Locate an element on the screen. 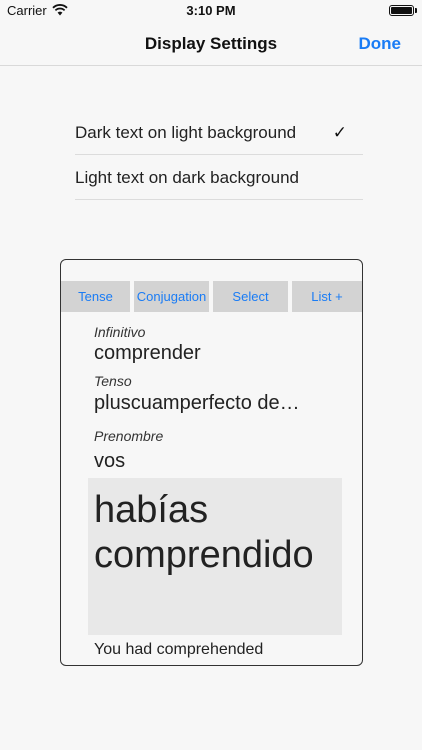 The width and height of the screenshot is (422, 750). option-dark-text: Dark text on light background ✓ is located at coordinates (219, 132).